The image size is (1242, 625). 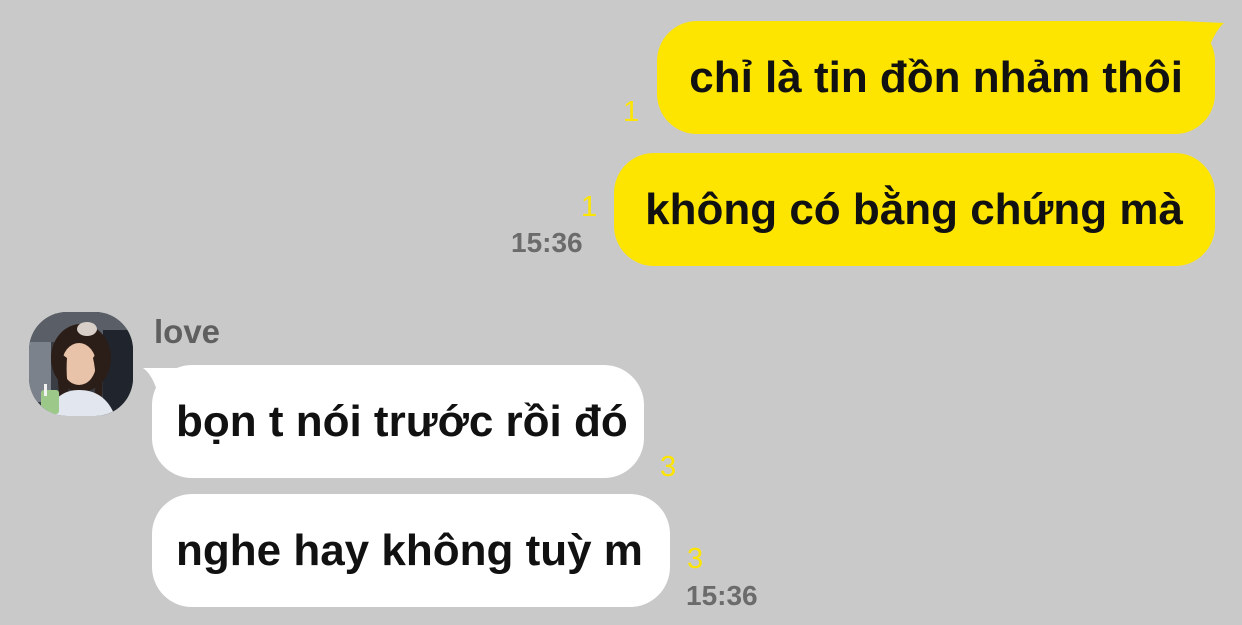 I want to click on message-text: bọn t nói trước rồi đó, so click(x=402, y=421).